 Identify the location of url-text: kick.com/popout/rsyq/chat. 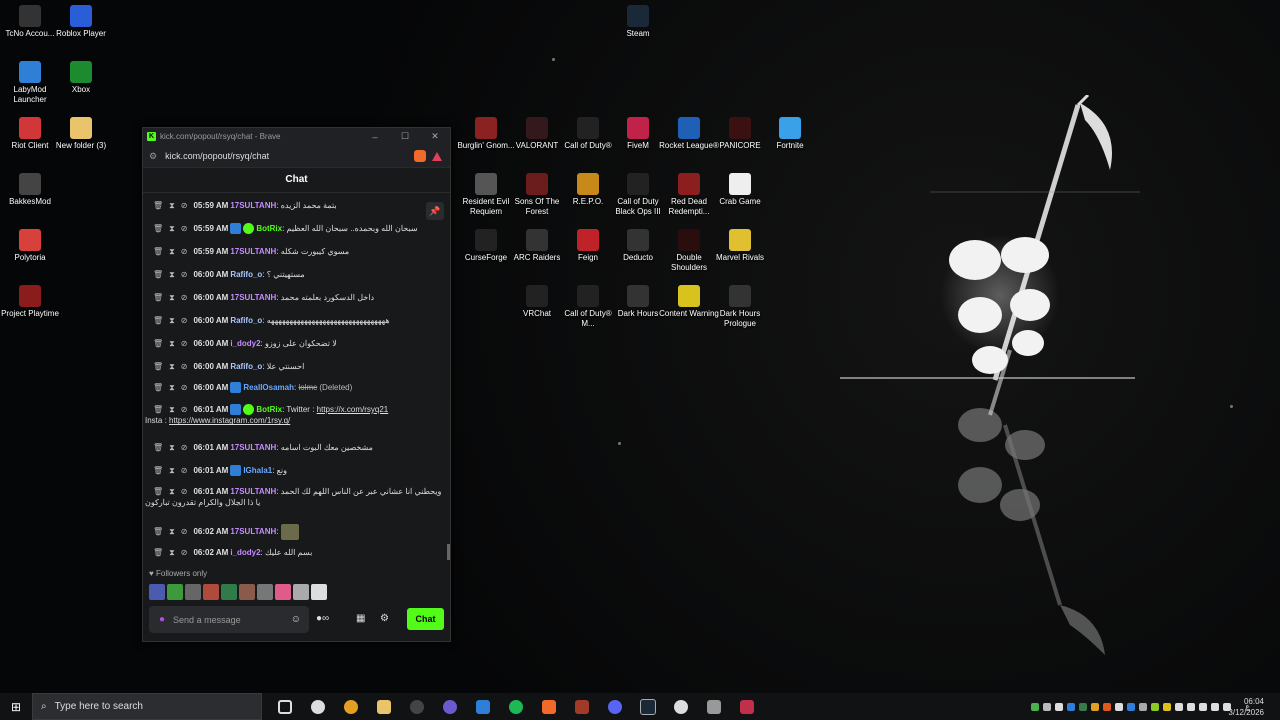
(289, 156).